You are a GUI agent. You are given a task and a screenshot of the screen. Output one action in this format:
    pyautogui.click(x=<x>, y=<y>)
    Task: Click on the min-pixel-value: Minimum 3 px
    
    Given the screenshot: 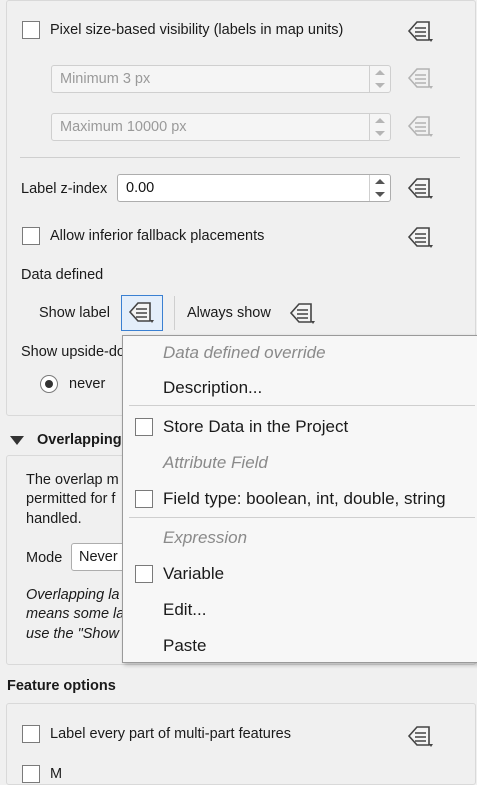 What is the action you would take?
    pyautogui.click(x=105, y=79)
    